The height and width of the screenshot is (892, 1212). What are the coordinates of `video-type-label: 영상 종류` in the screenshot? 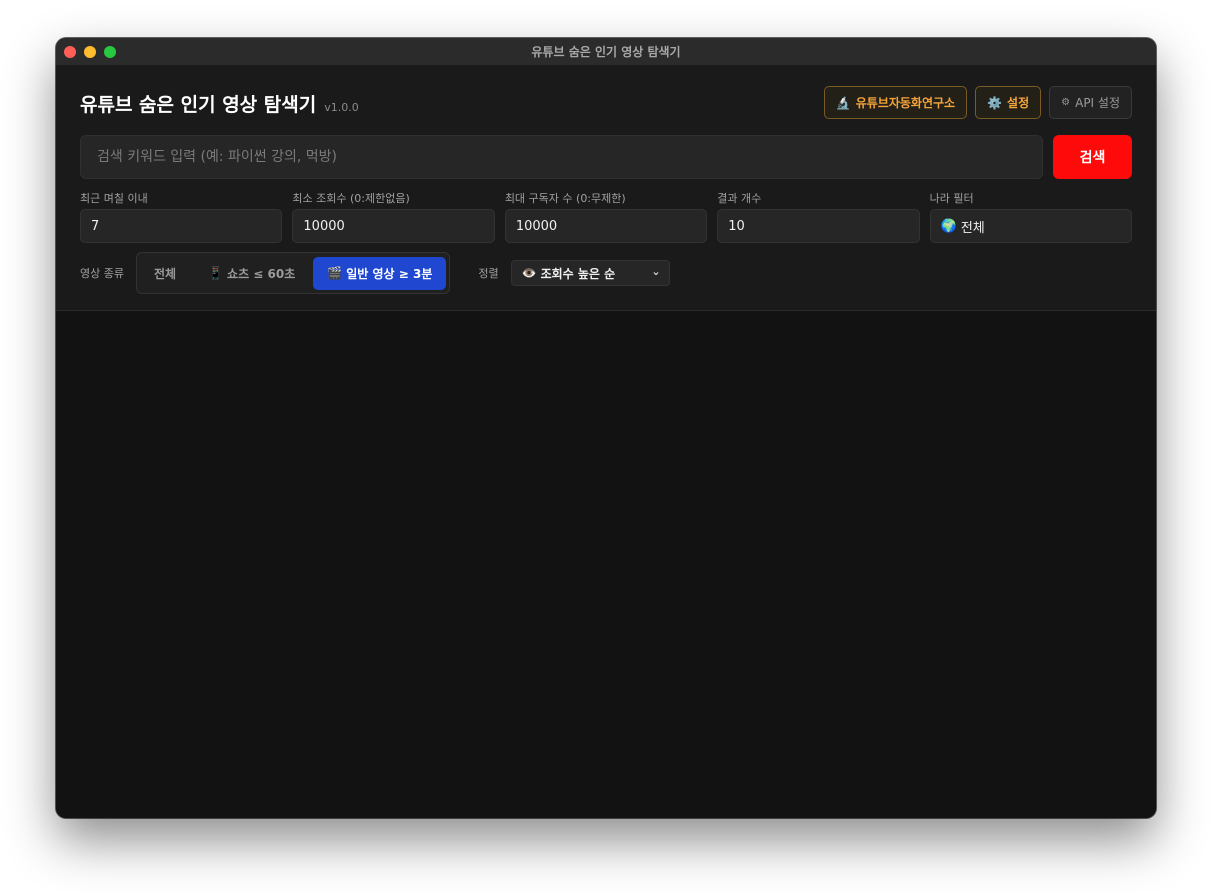 It's located at (102, 273).